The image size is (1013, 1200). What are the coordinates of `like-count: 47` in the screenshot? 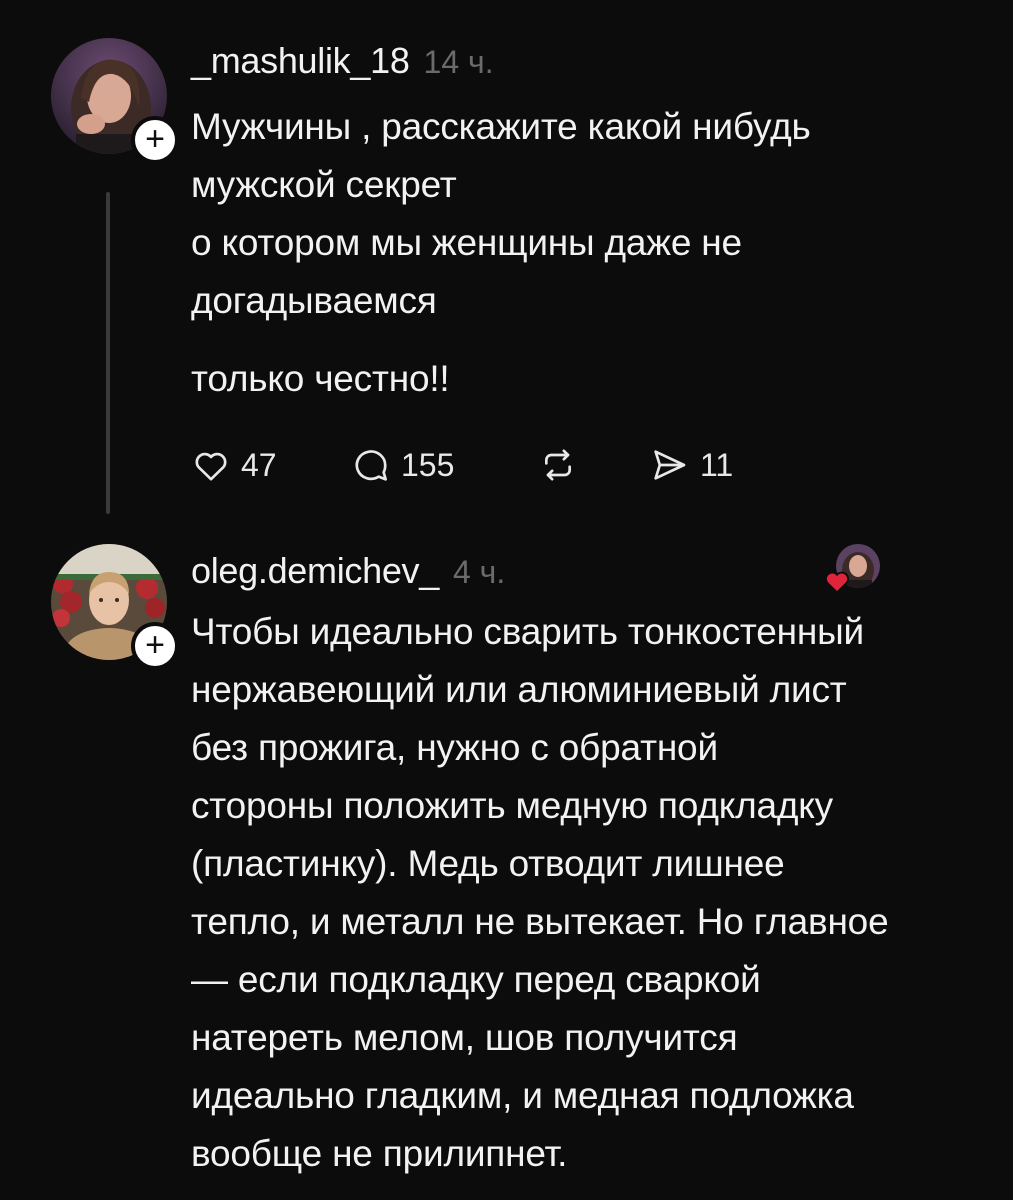 It's located at (259, 464).